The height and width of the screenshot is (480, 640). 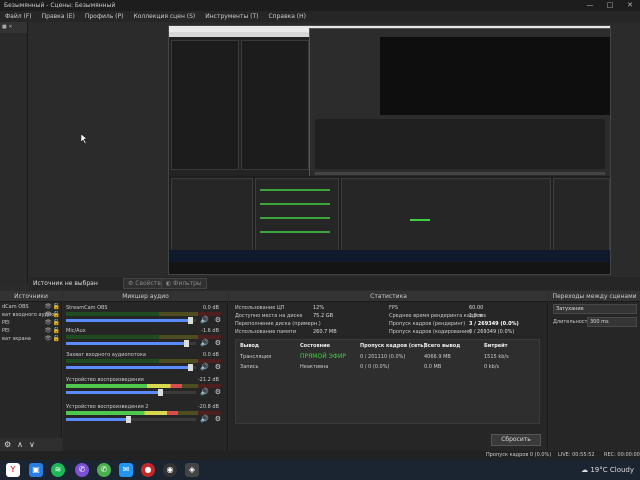 I want to click on mixer-channel: Устройство воспроизведения -21.2 dB 🔊 ⚙, so click(x=145, y=388).